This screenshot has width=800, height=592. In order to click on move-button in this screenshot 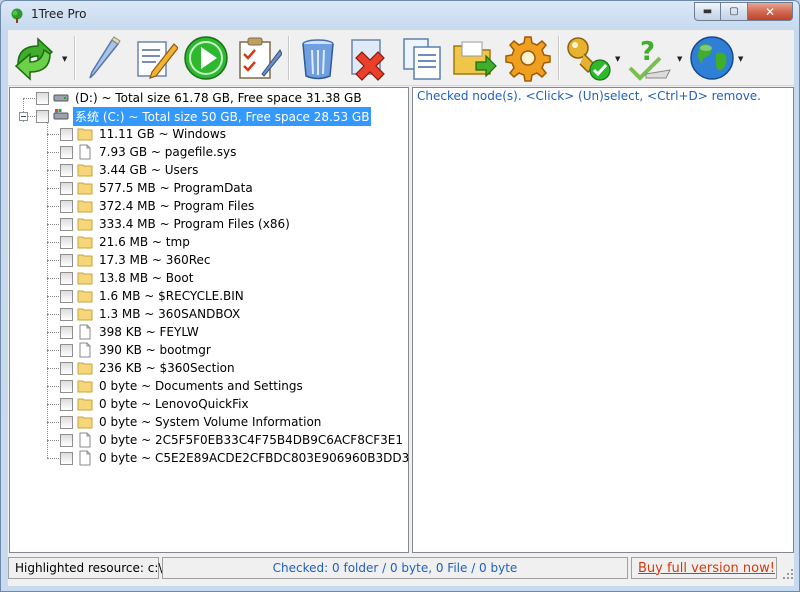, I will do `click(474, 58)`.